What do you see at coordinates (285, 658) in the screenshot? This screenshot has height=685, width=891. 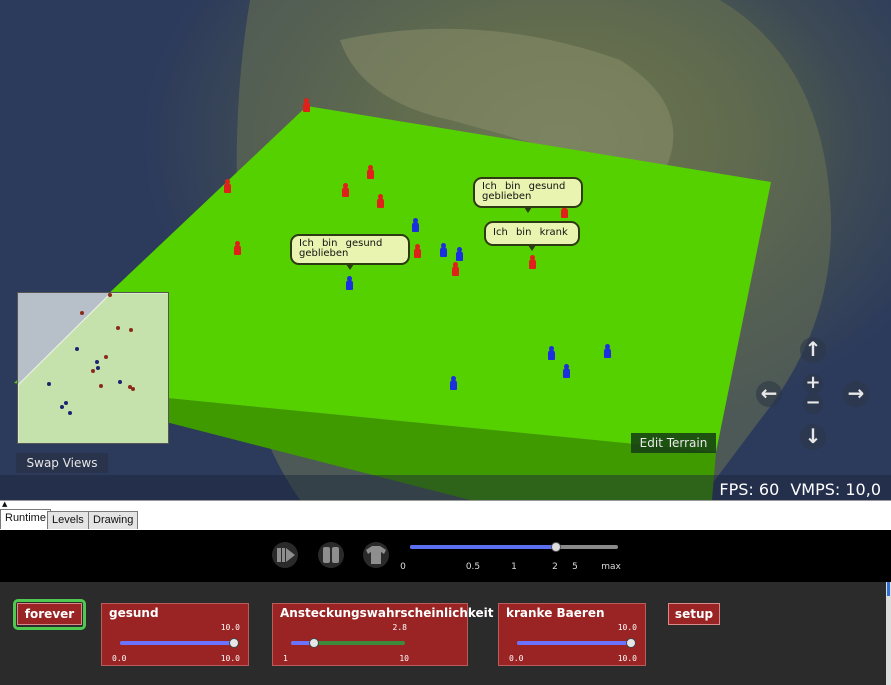 I see `slider-min-value: 1` at bounding box center [285, 658].